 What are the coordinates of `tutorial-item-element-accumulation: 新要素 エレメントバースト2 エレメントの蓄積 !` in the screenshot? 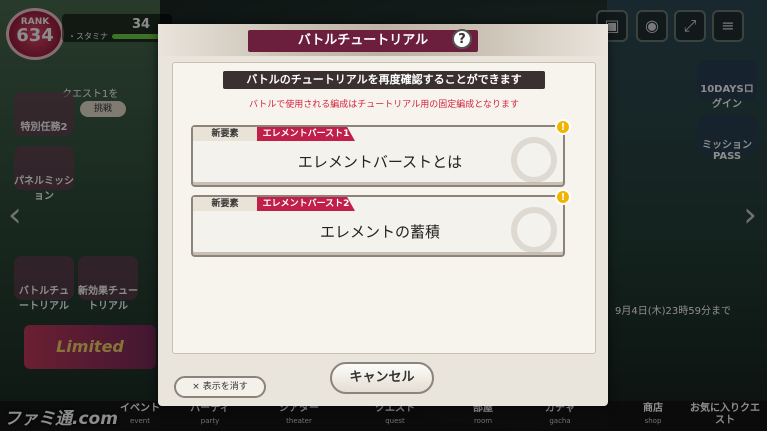 It's located at (381, 223).